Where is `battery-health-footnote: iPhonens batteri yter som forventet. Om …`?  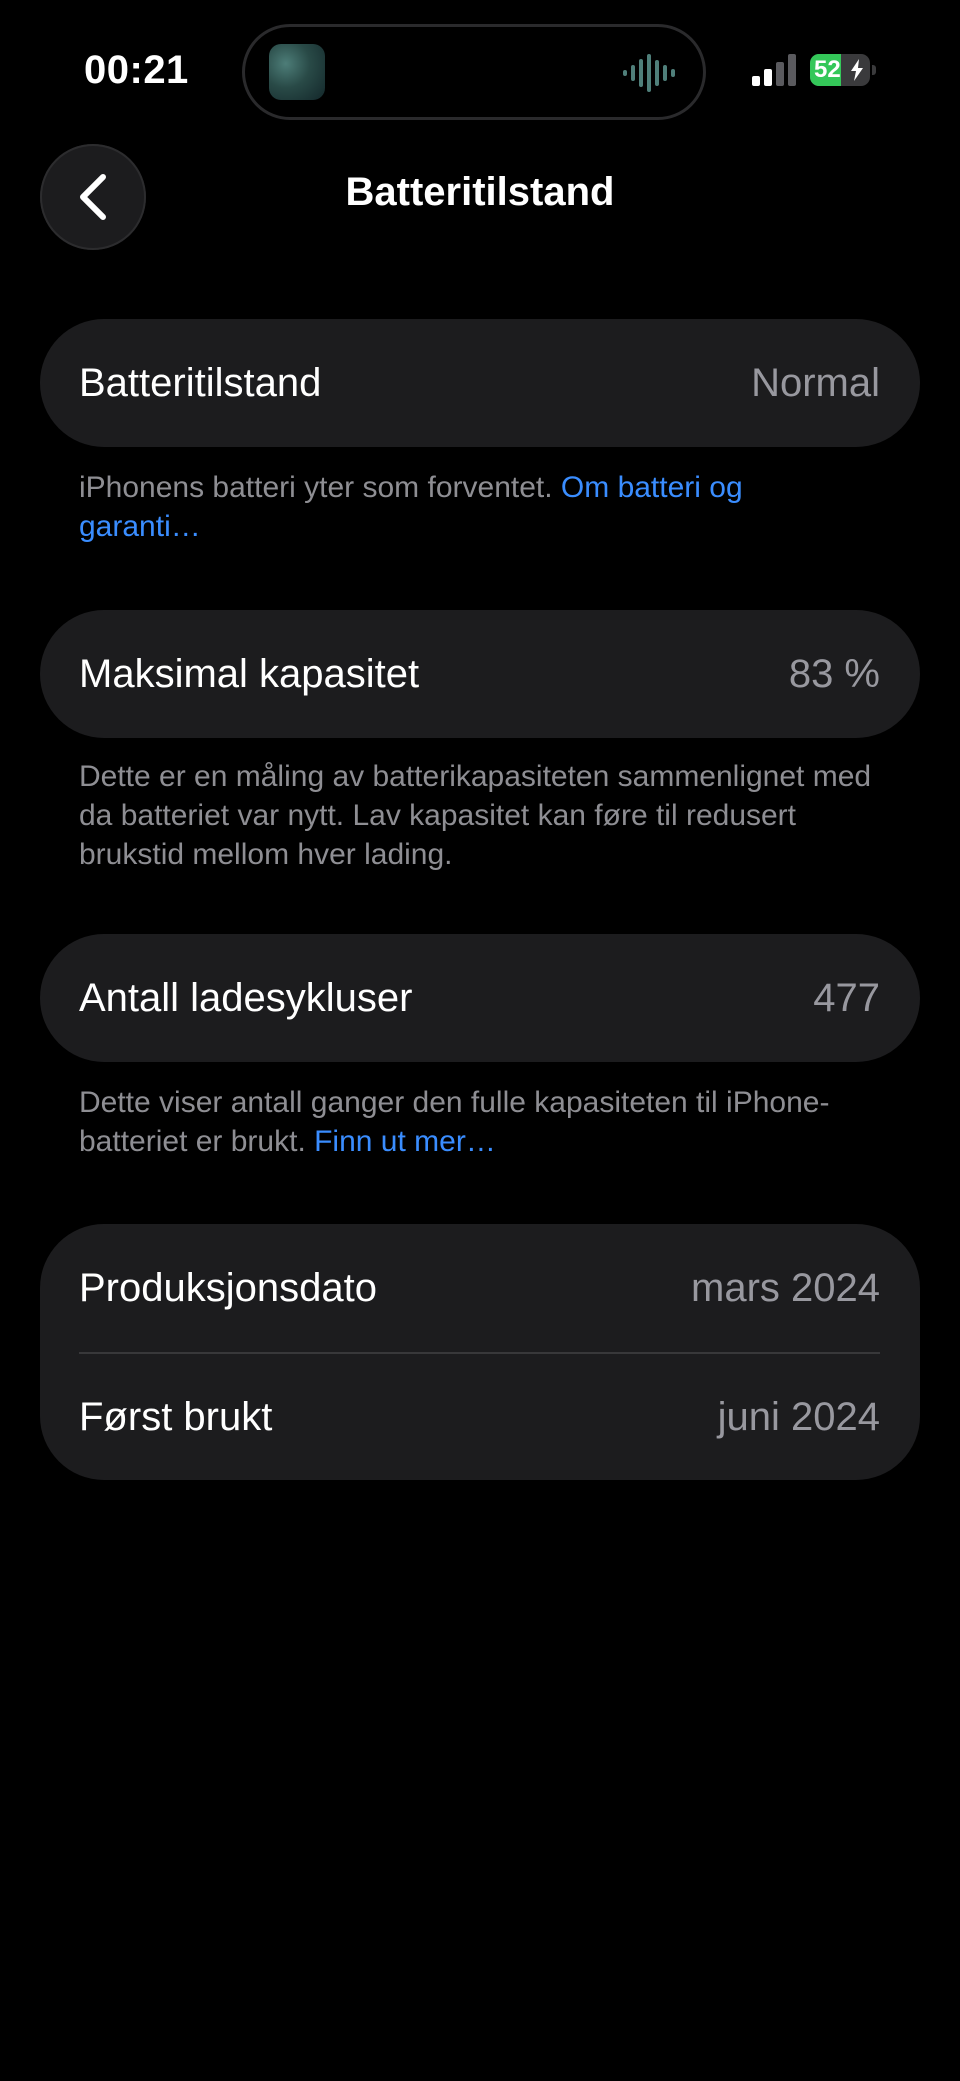
battery-health-footnote: iPhonens batteri yter som forventet. Om … is located at coordinates (439, 507).